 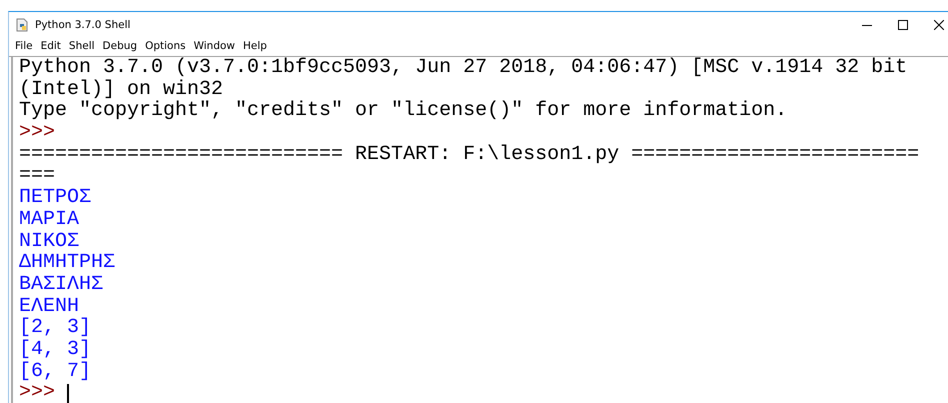 I want to click on text-cursor, so click(x=68, y=393).